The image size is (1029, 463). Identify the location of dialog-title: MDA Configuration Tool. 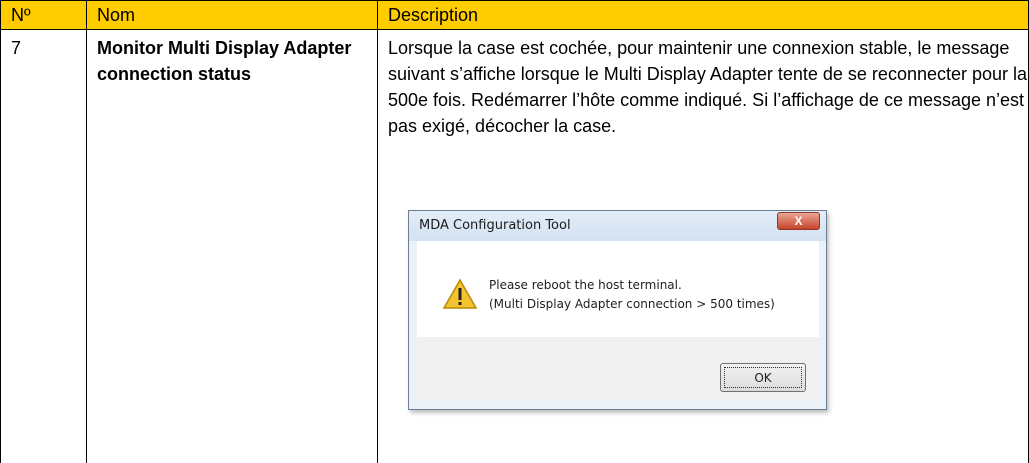
(495, 225).